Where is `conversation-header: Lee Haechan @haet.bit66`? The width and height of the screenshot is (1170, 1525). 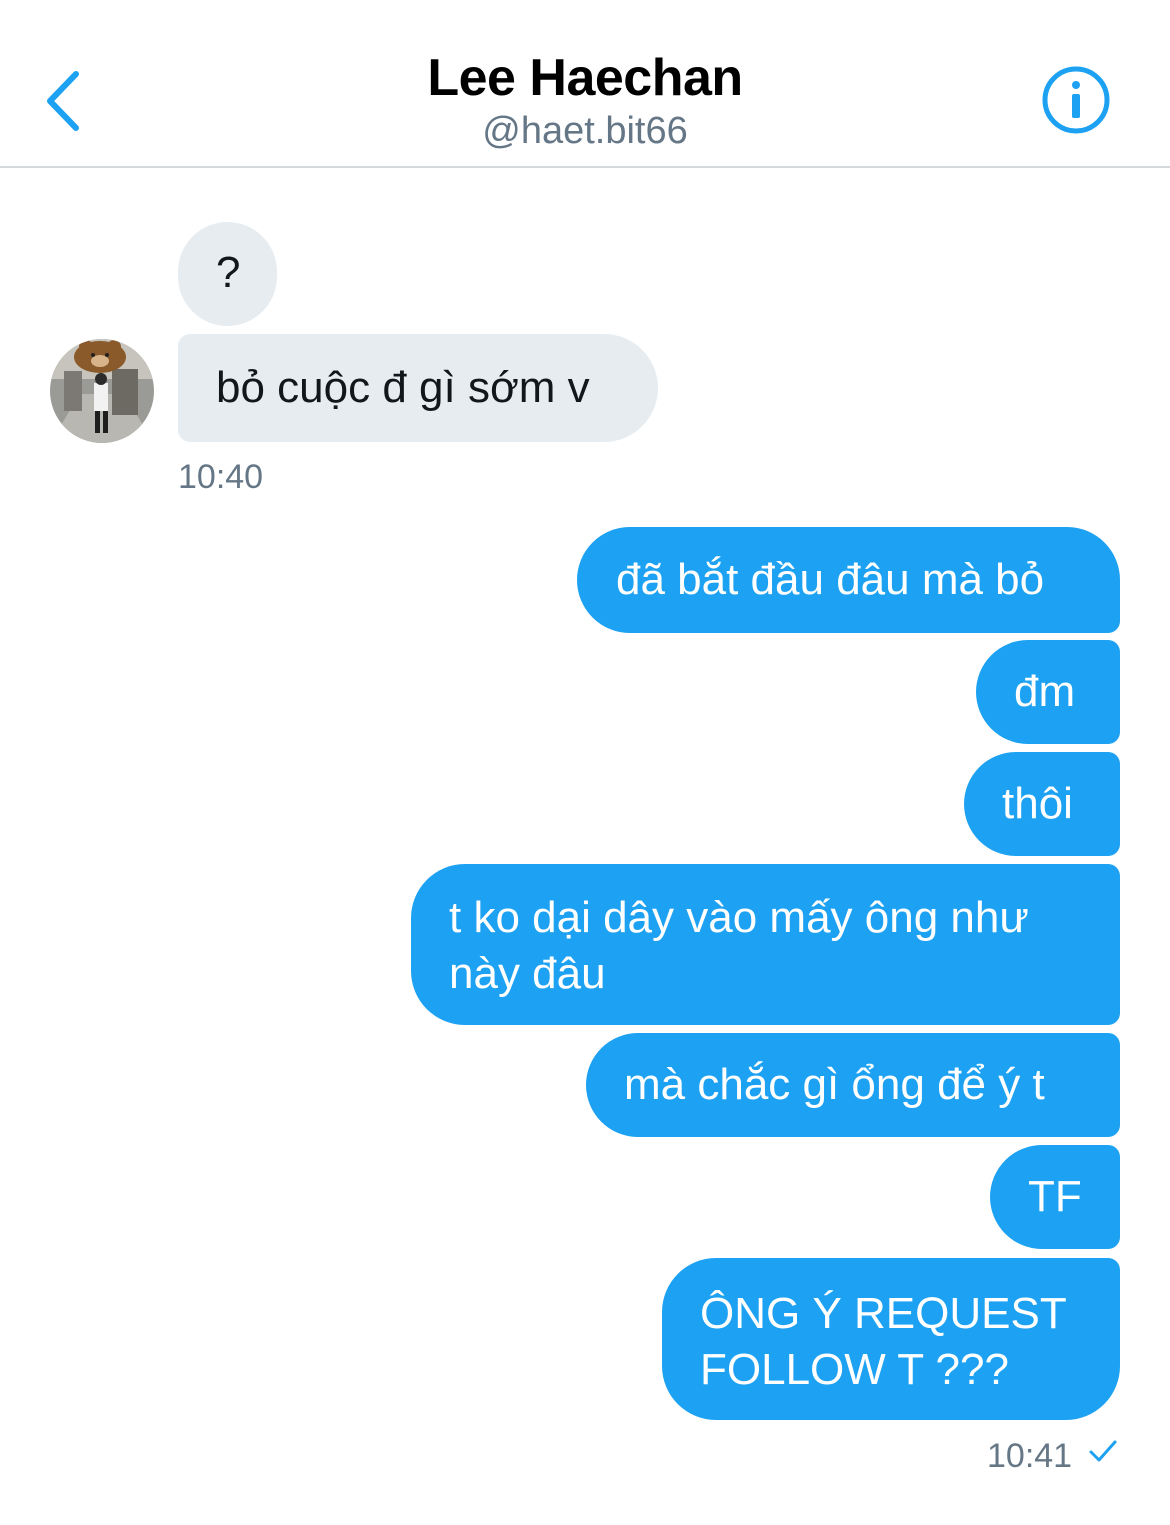
conversation-header: Lee Haechan @haet.bit66 is located at coordinates (585, 84).